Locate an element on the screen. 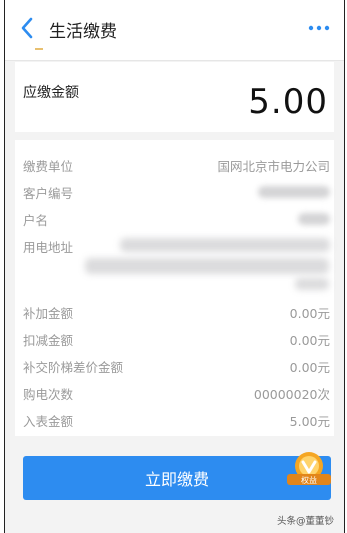  unit-label: 缴费单位 is located at coordinates (48, 166).